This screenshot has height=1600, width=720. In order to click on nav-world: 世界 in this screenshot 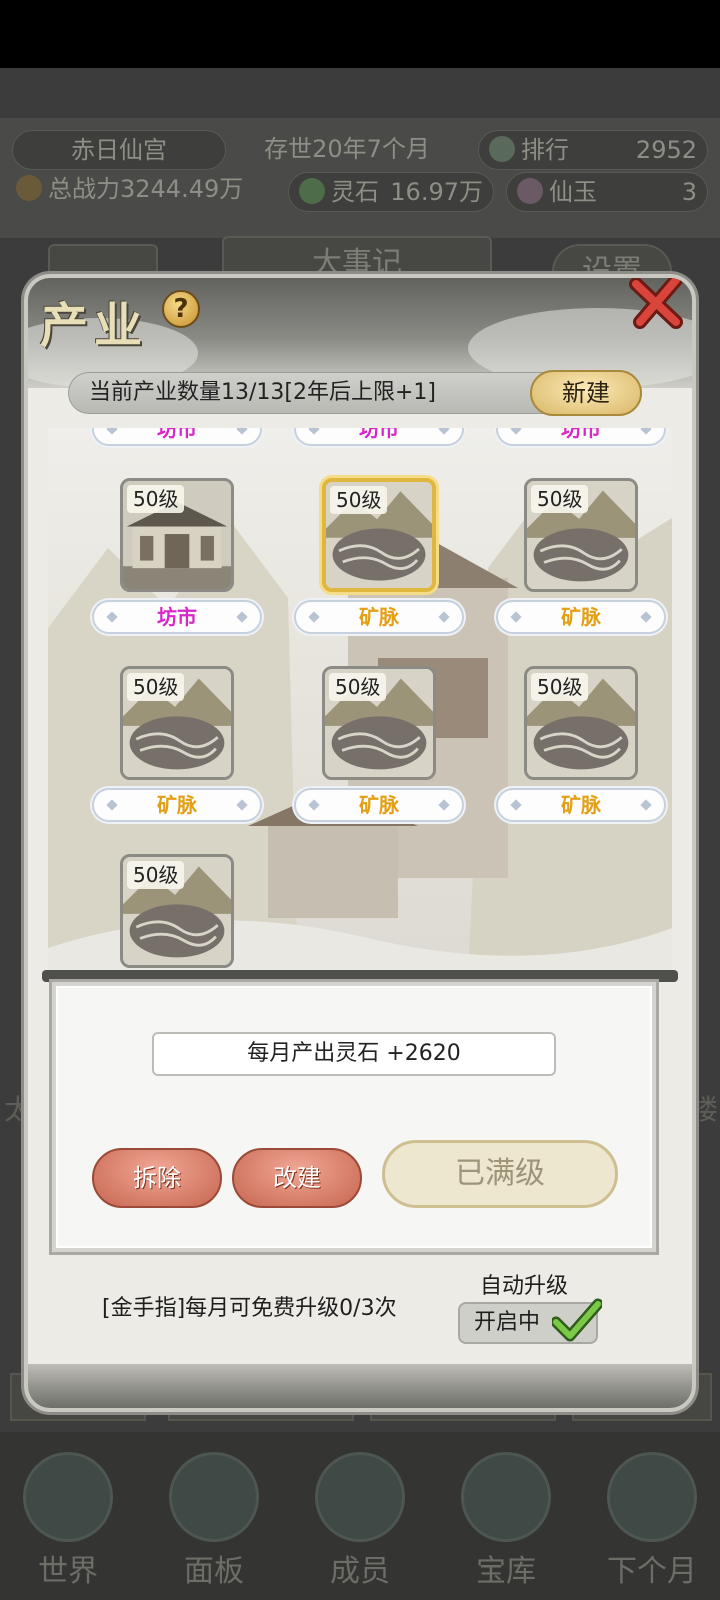, I will do `click(68, 1521)`.